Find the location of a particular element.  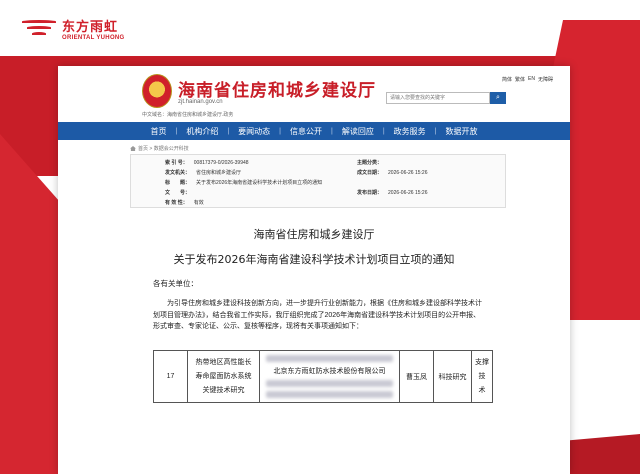

nav-item-news: 要闻动态 is located at coordinates (254, 131).